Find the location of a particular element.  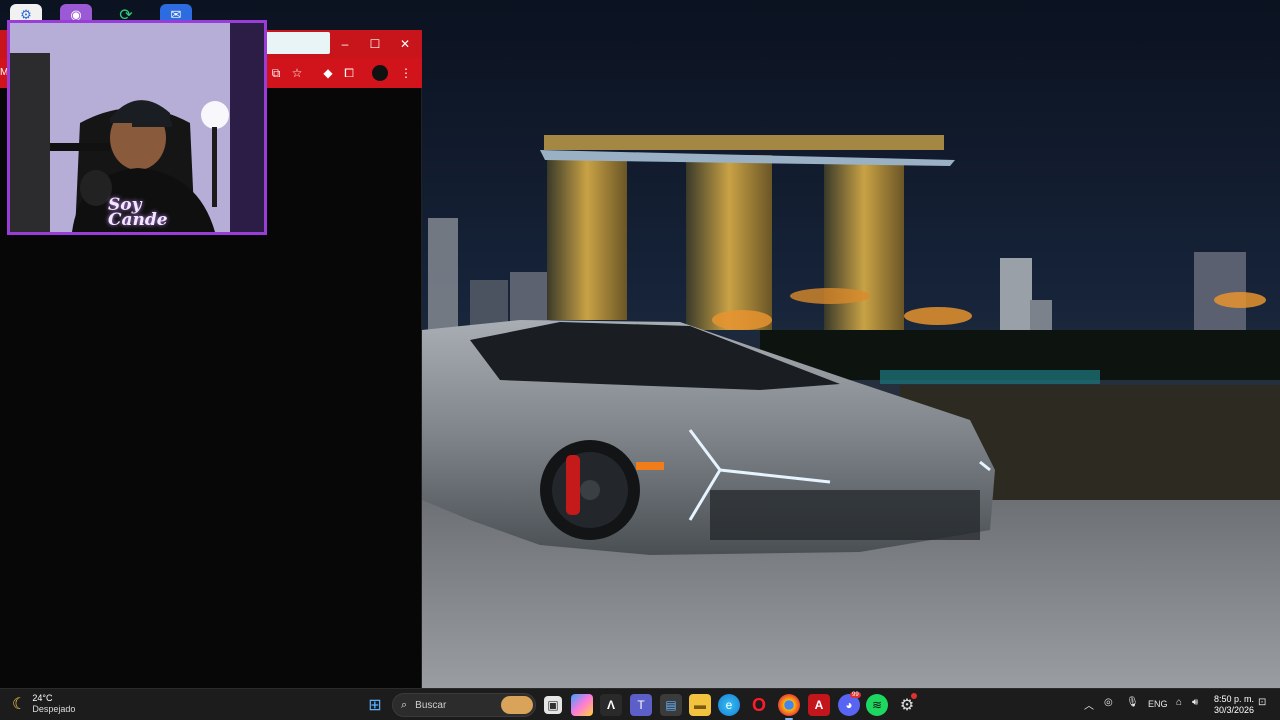

store-icon: ▤ is located at coordinates (671, 705).